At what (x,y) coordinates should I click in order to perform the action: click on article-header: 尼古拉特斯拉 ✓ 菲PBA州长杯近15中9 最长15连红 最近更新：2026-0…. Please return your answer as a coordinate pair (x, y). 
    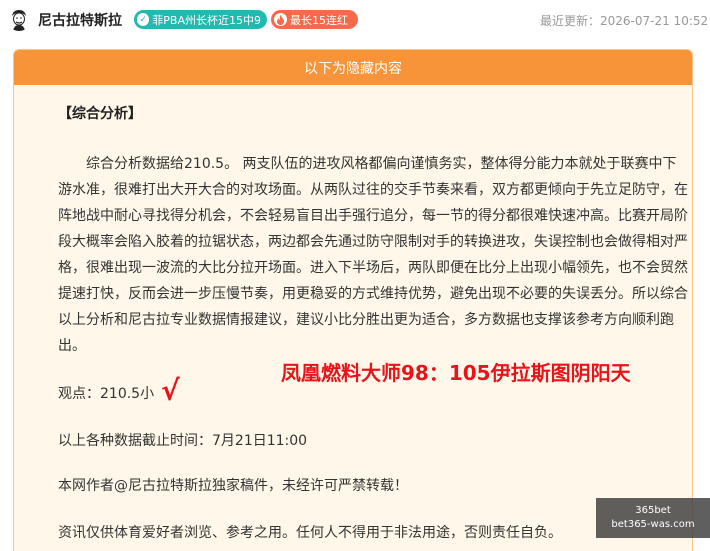
    Looking at the image, I should click on (355, 20).